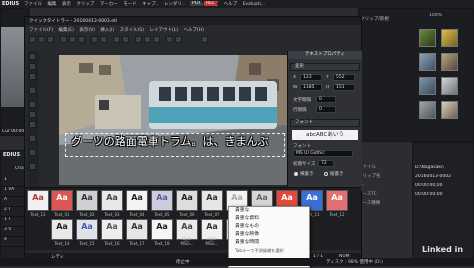 Image resolution: width=474 pixels, height=268 pixels. What do you see at coordinates (32, 56) in the screenshot?
I see `select-tool-icon` at bounding box center [32, 56].